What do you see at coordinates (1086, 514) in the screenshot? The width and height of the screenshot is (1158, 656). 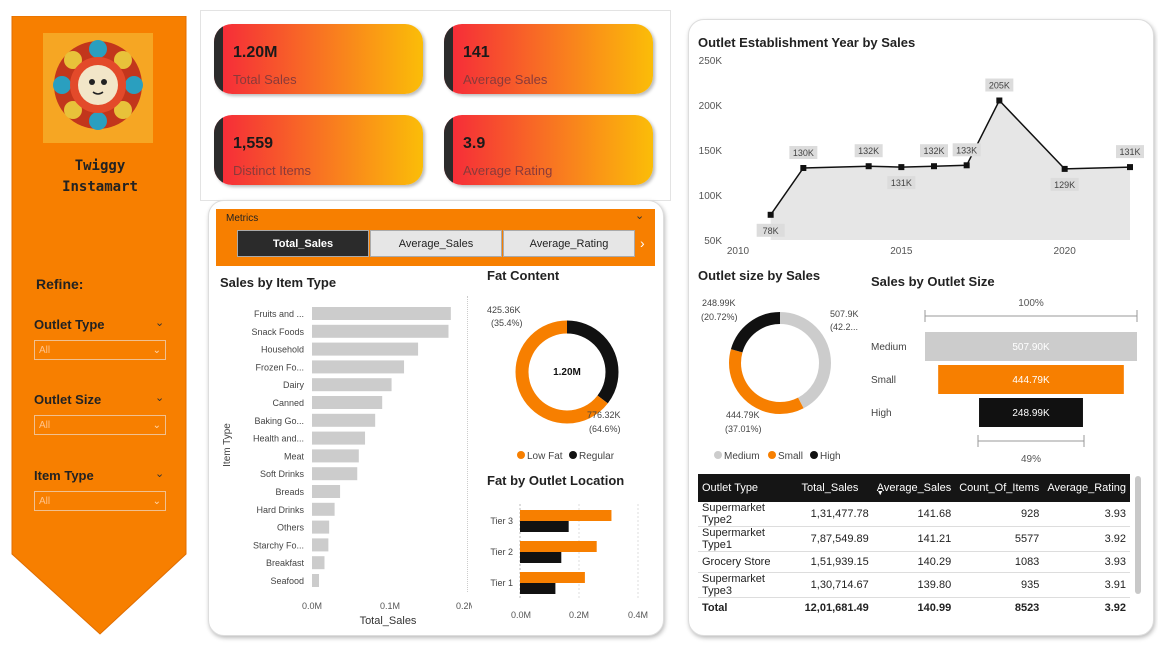 I see `cell-average-rating: 3.93` at bounding box center [1086, 514].